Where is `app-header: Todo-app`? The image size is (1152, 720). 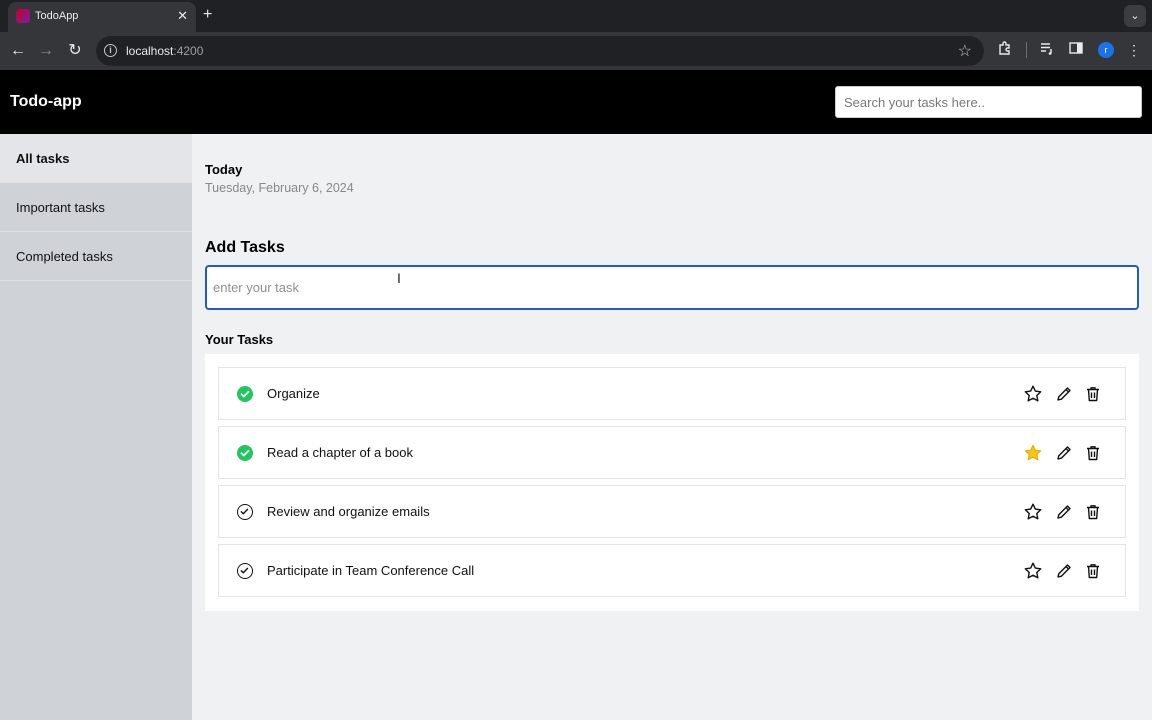
app-header: Todo-app is located at coordinates (576, 102).